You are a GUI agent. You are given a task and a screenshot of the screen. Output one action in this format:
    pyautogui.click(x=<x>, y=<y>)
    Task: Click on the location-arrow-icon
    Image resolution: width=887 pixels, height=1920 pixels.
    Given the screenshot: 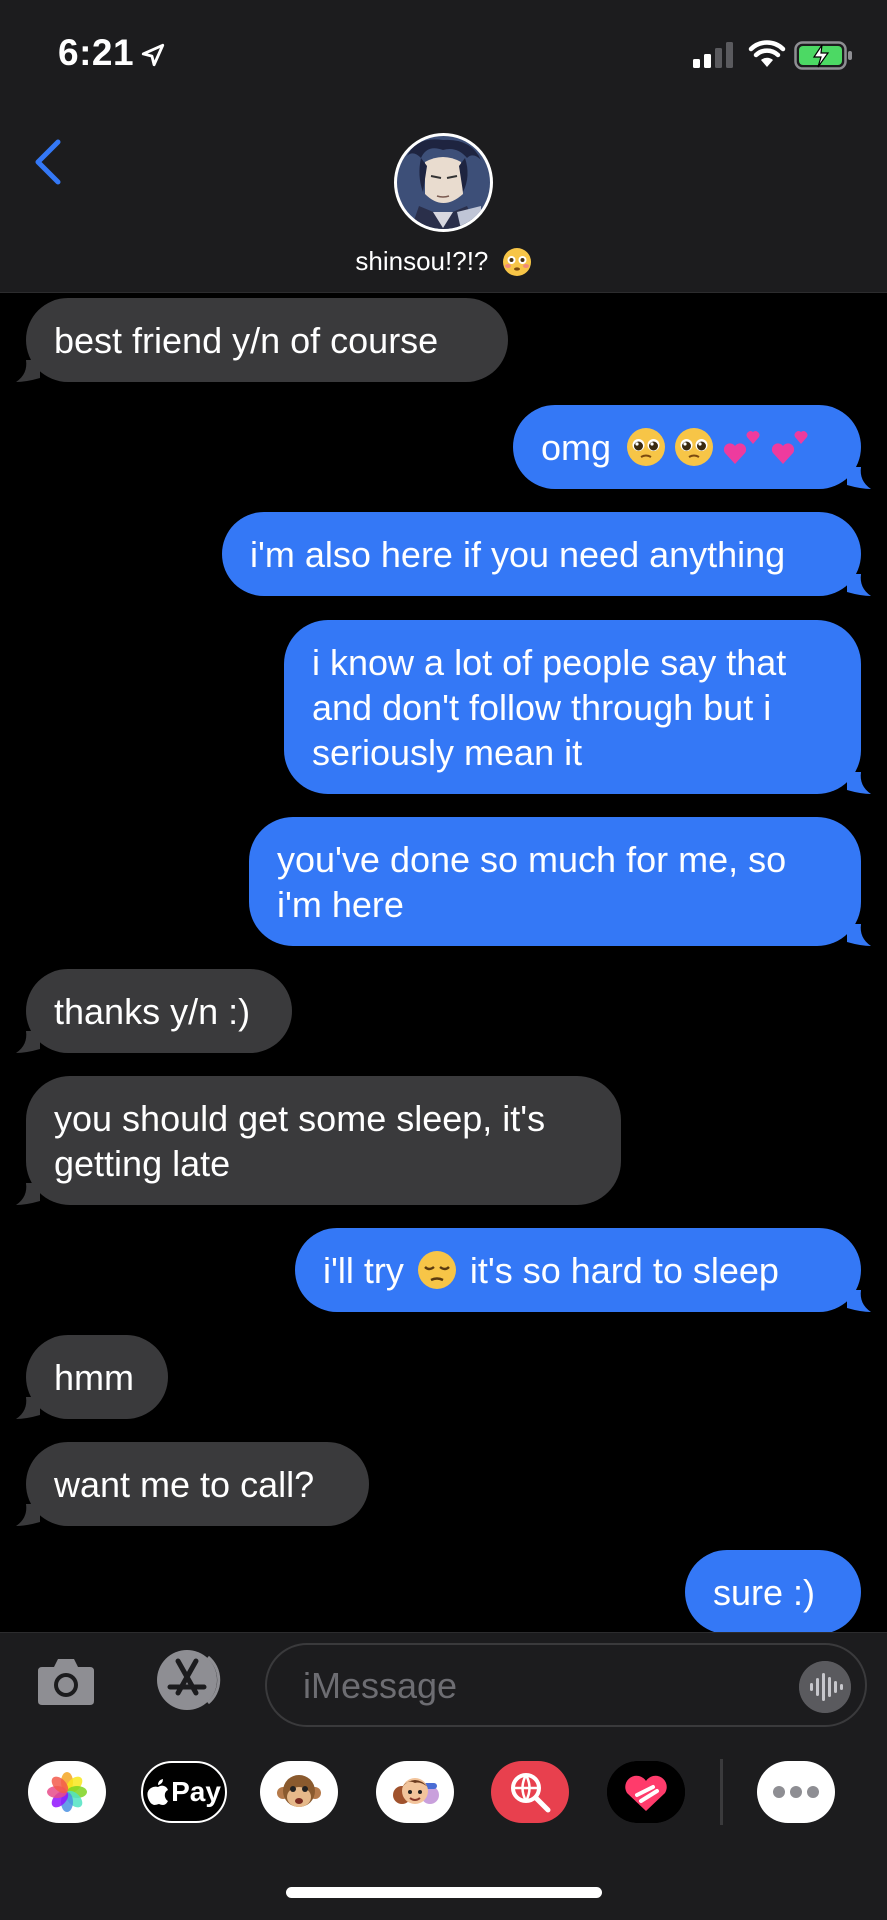 What is the action you would take?
    pyautogui.click(x=153, y=55)
    